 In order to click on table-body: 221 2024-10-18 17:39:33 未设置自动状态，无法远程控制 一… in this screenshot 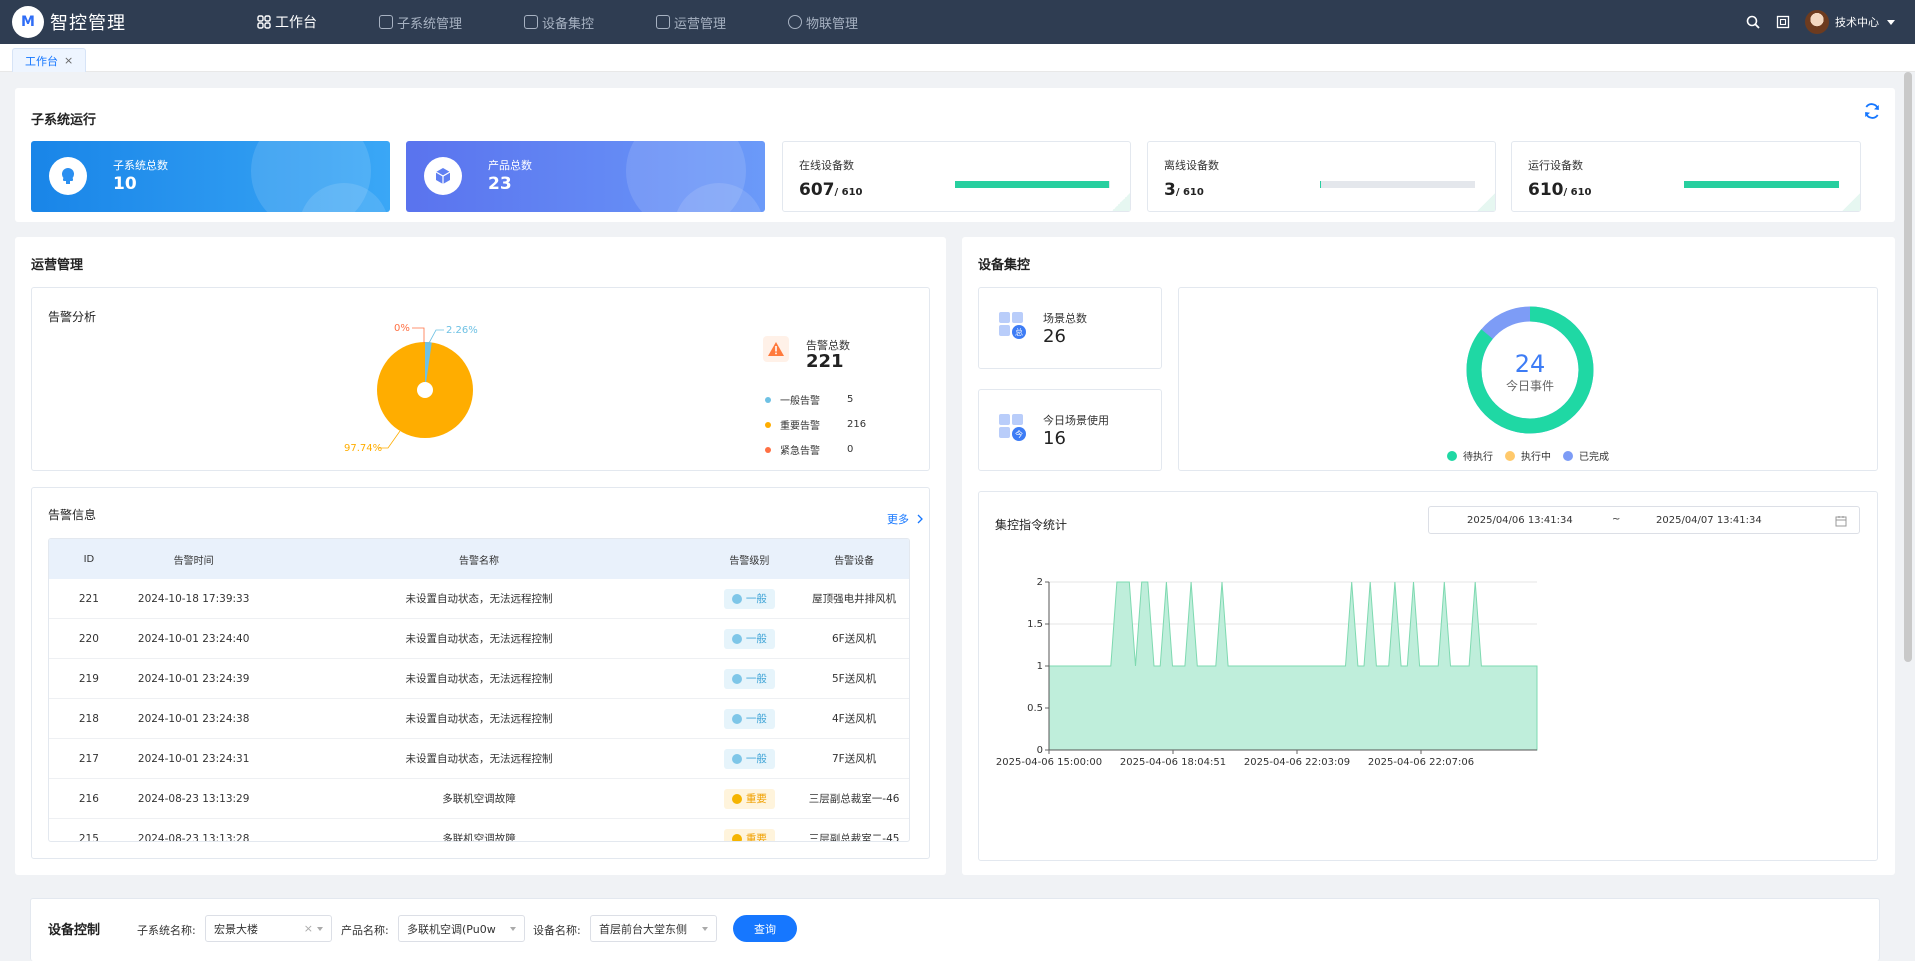, I will do `click(479, 710)`.